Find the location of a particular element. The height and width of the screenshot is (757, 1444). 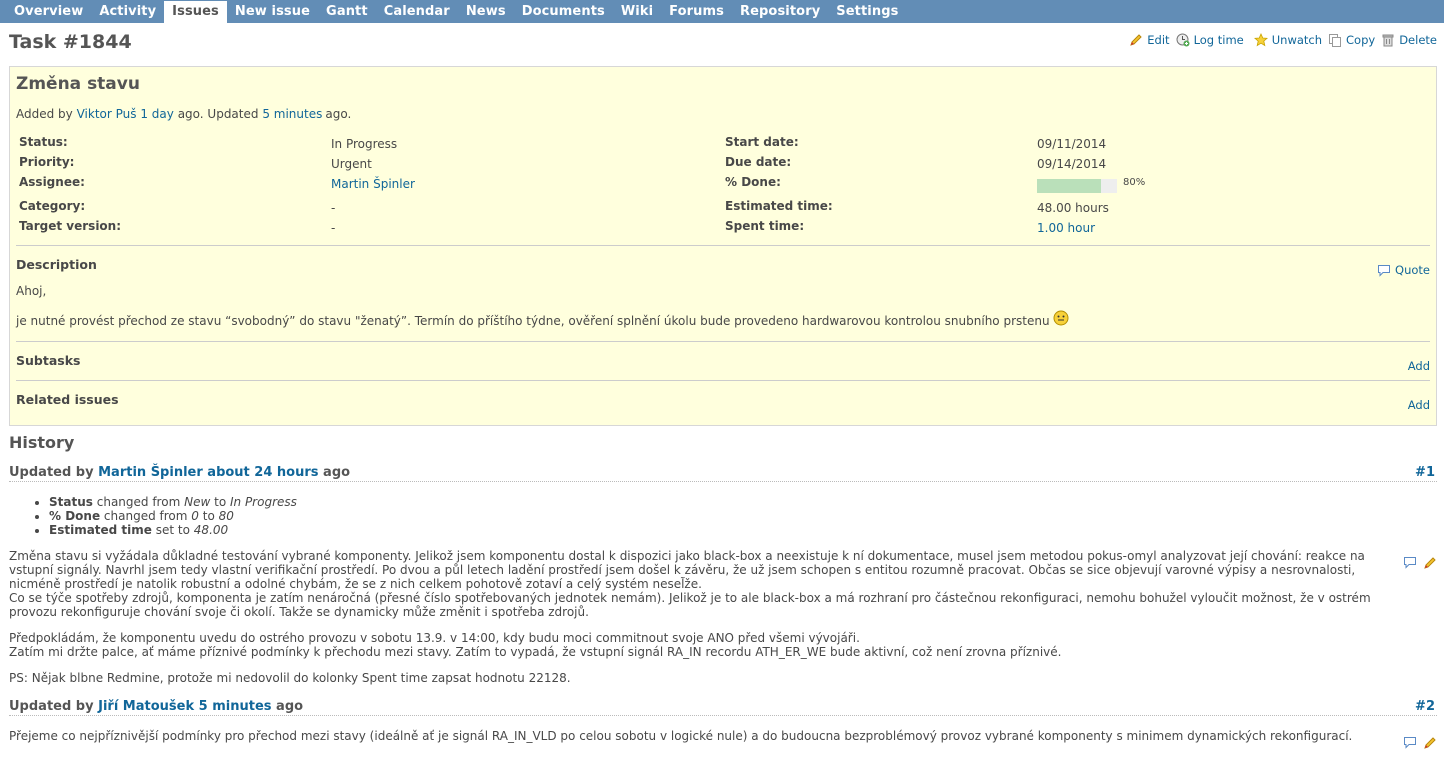

detail-field: Status is located at coordinates (71, 502).